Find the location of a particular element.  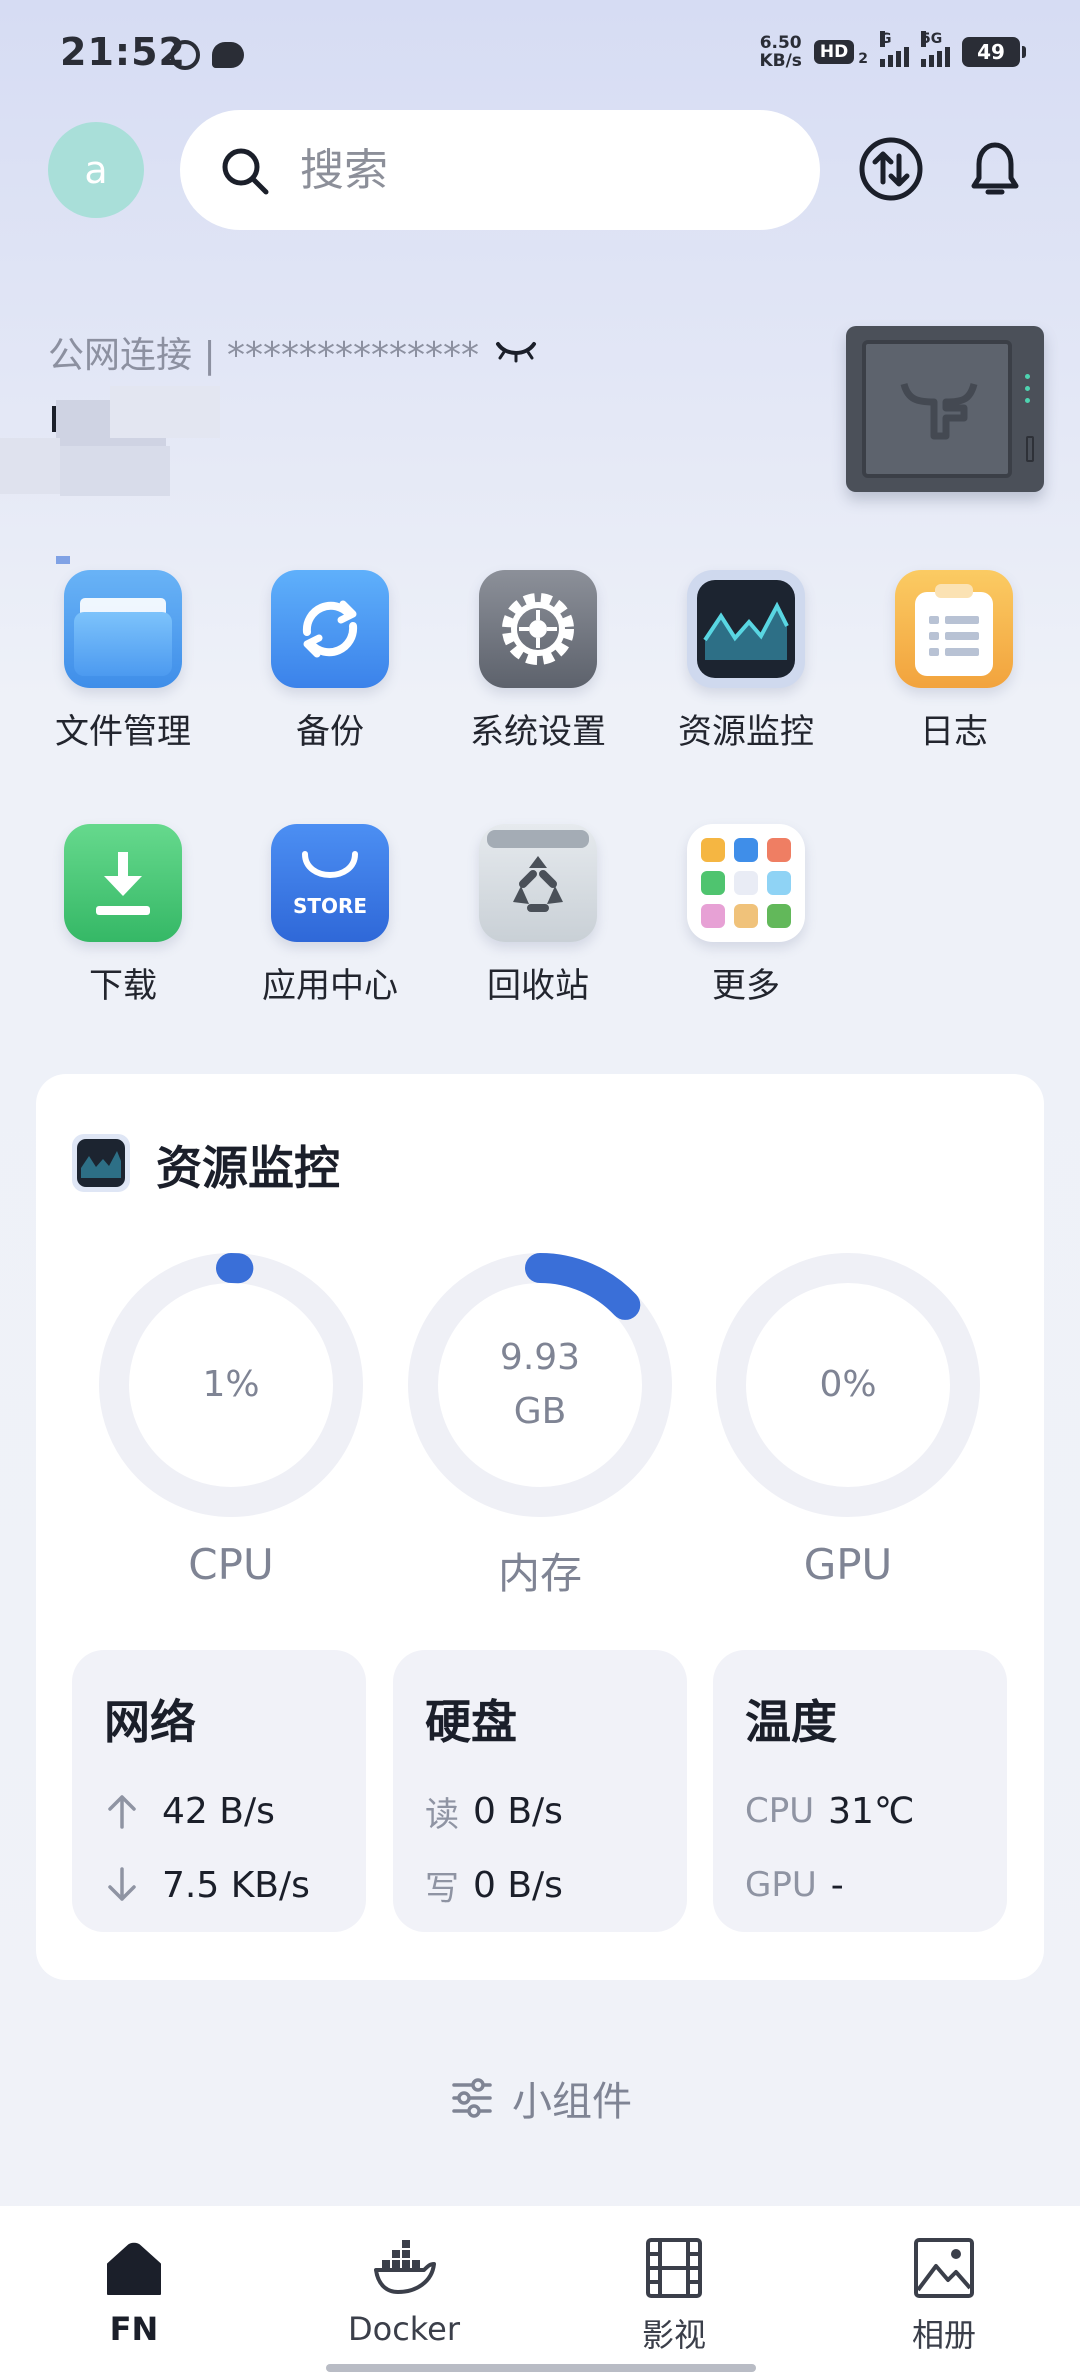

disk-stat-tile: 硬盘 读 0 B/s 写 0 B/s is located at coordinates (540, 1791).